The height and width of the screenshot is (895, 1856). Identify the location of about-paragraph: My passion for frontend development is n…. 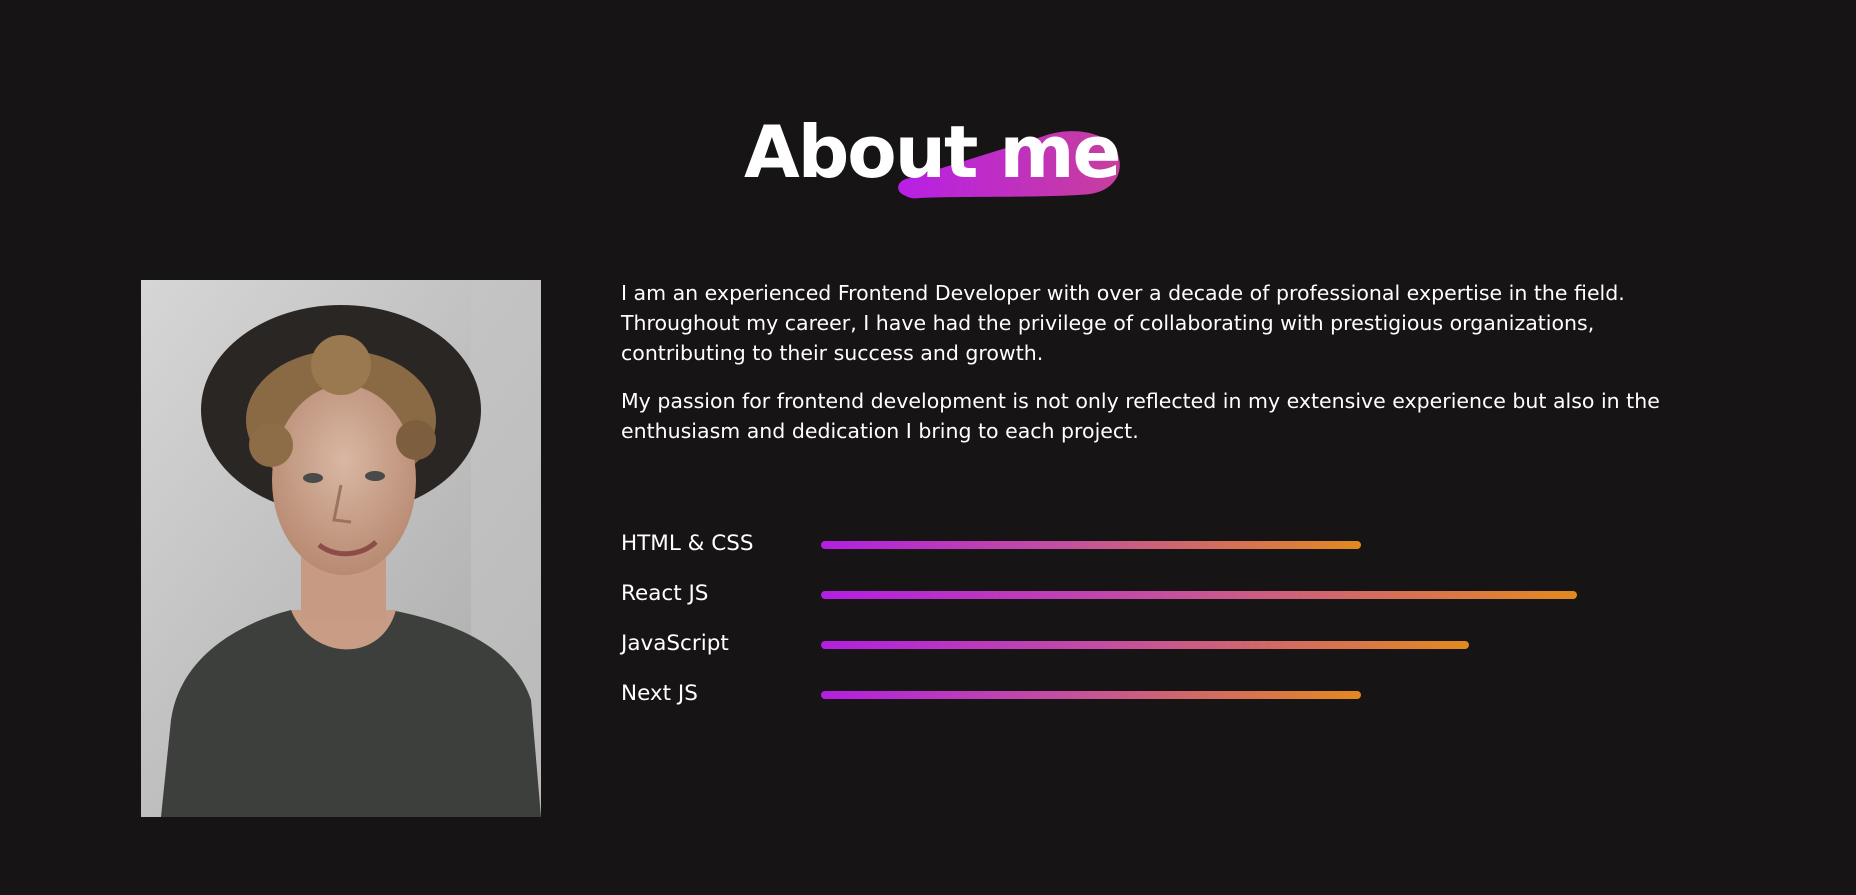
(1140, 416).